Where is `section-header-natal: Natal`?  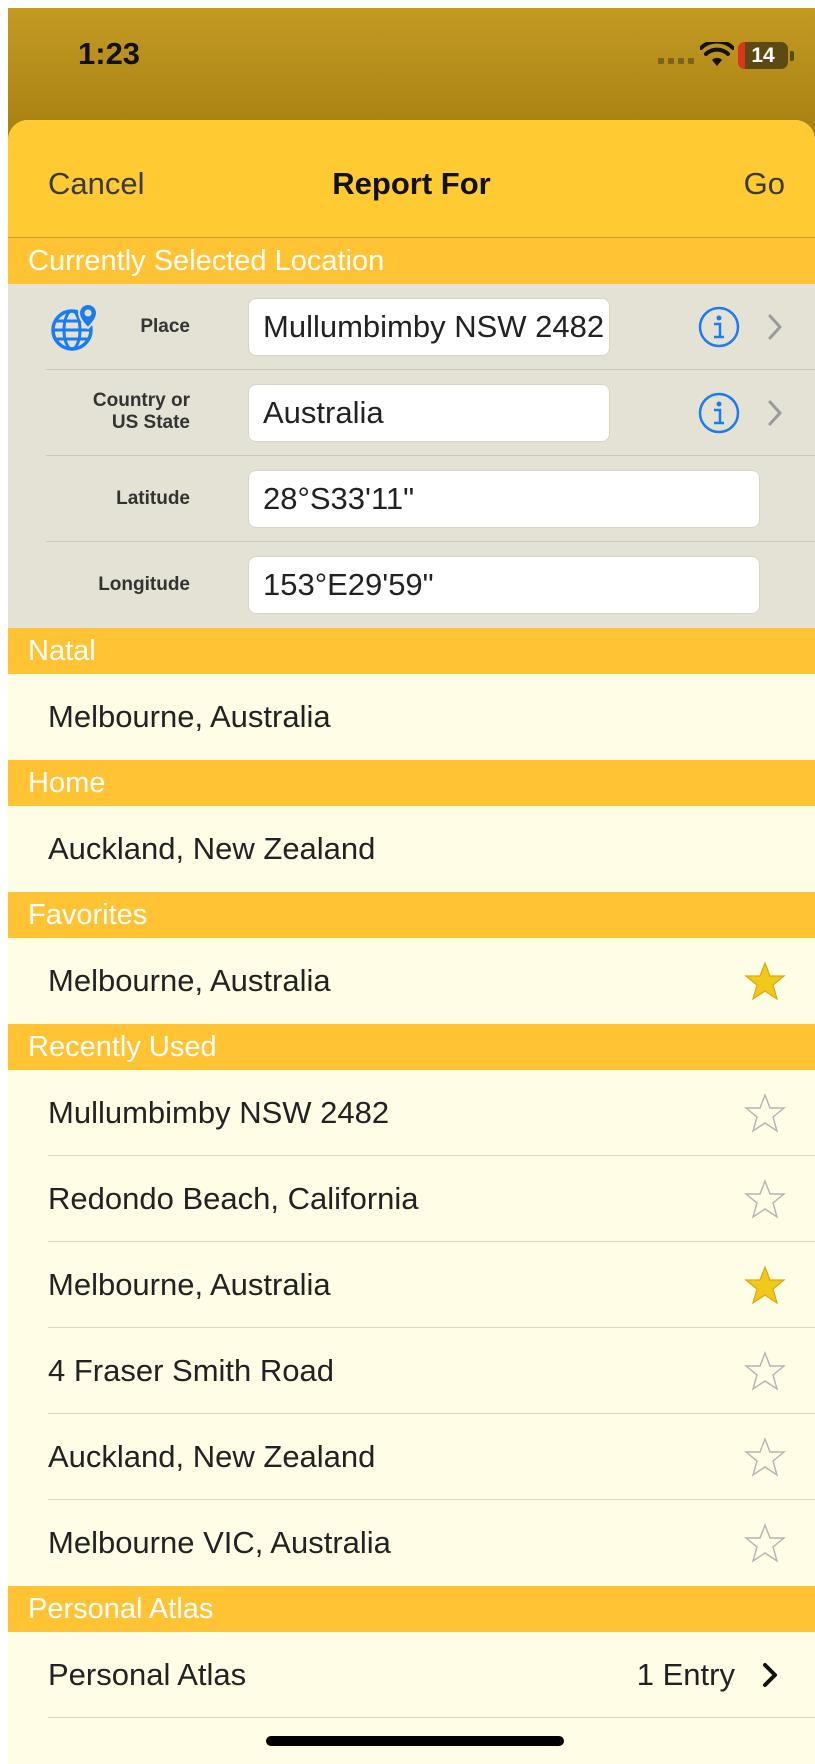 section-header-natal: Natal is located at coordinates (411, 651).